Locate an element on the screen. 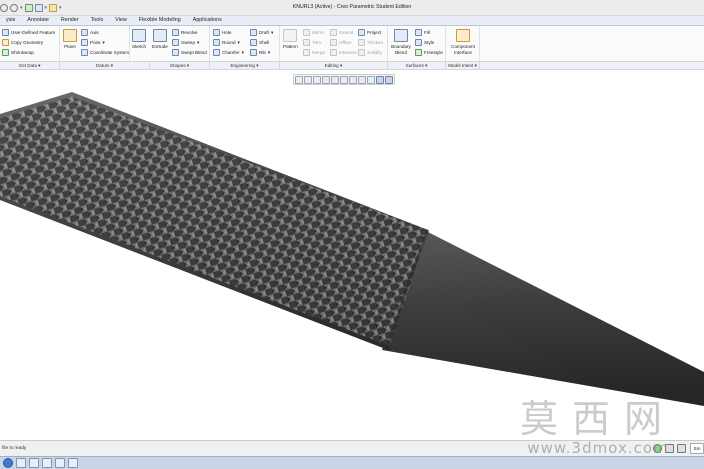 The image size is (704, 469). mirror-button: Mirror is located at coordinates (313, 32).